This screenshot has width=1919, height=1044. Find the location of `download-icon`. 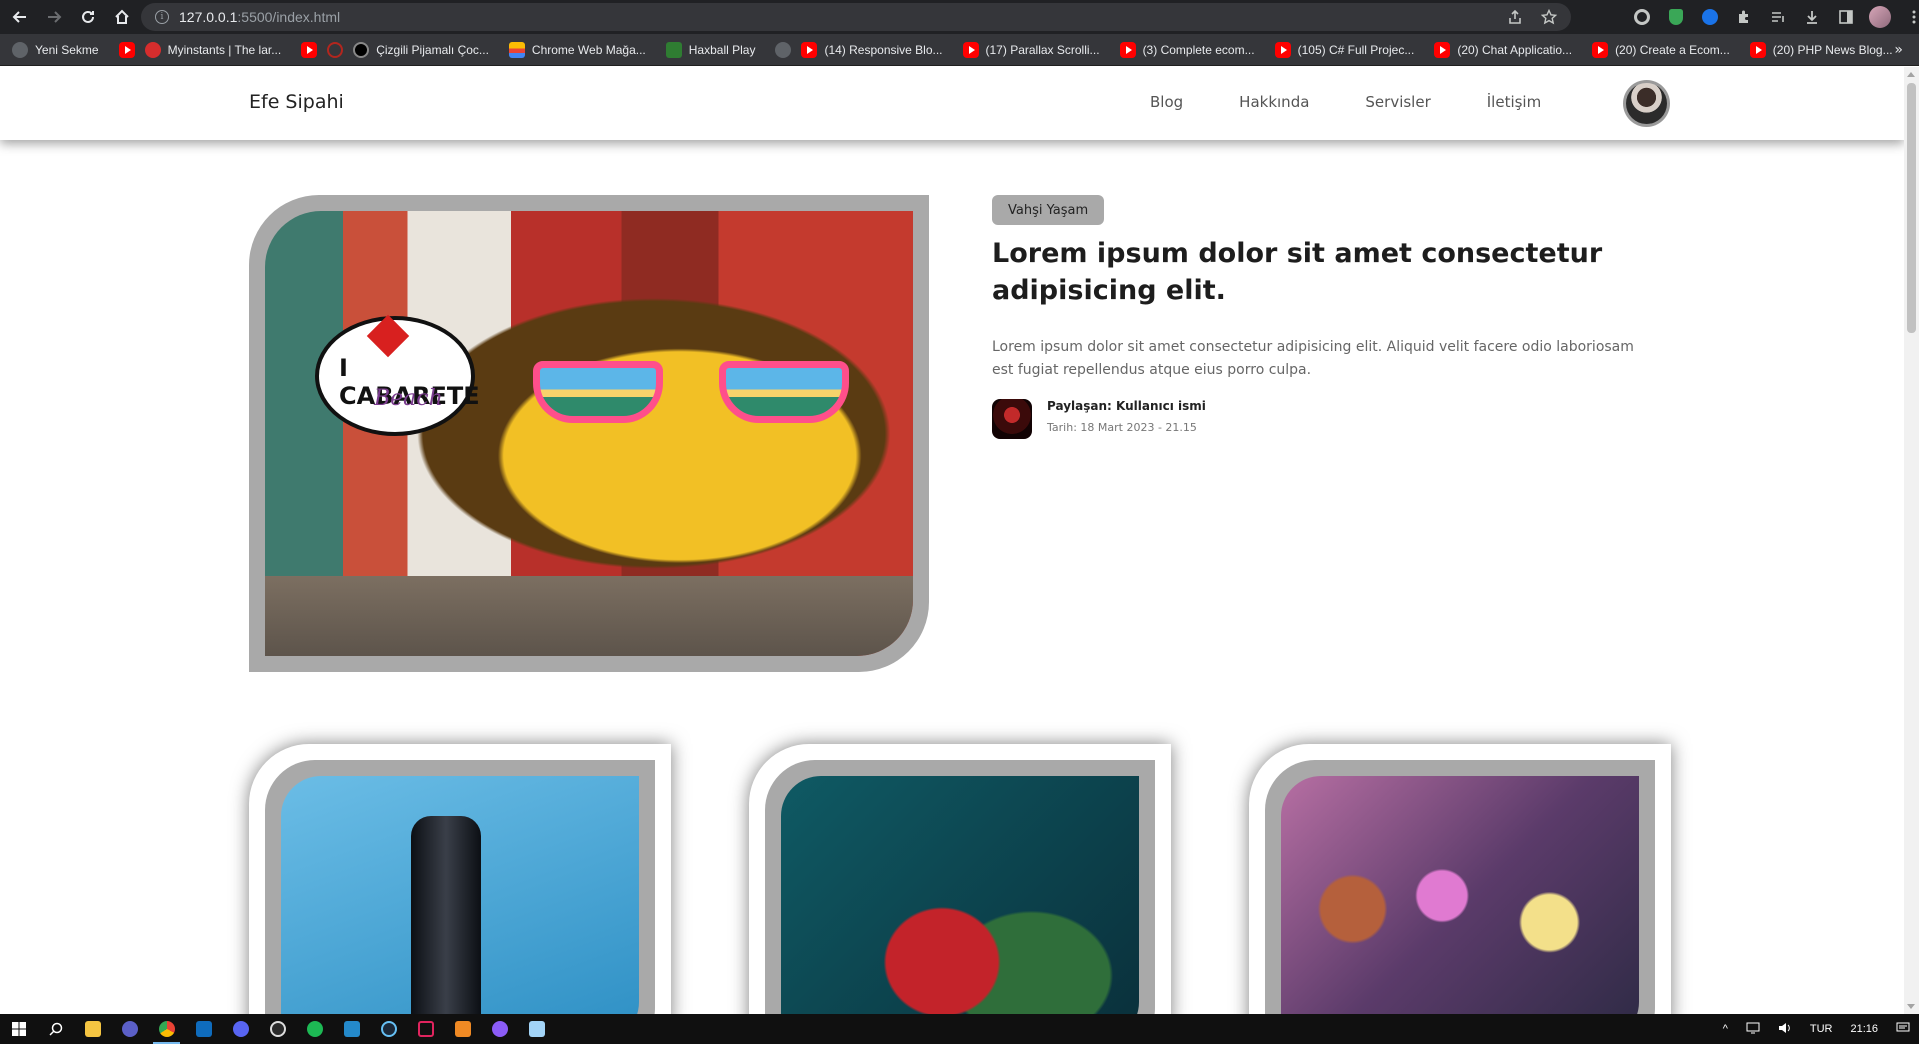

download-icon is located at coordinates (1812, 17).